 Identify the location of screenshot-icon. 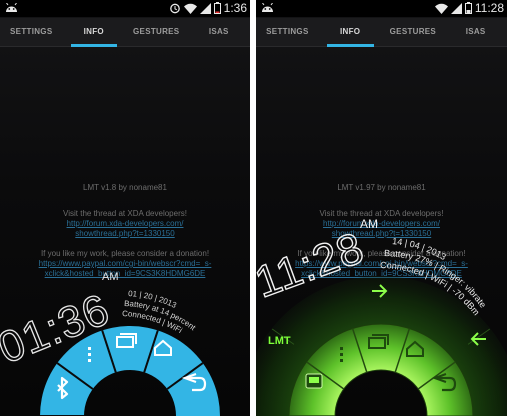
(314, 381).